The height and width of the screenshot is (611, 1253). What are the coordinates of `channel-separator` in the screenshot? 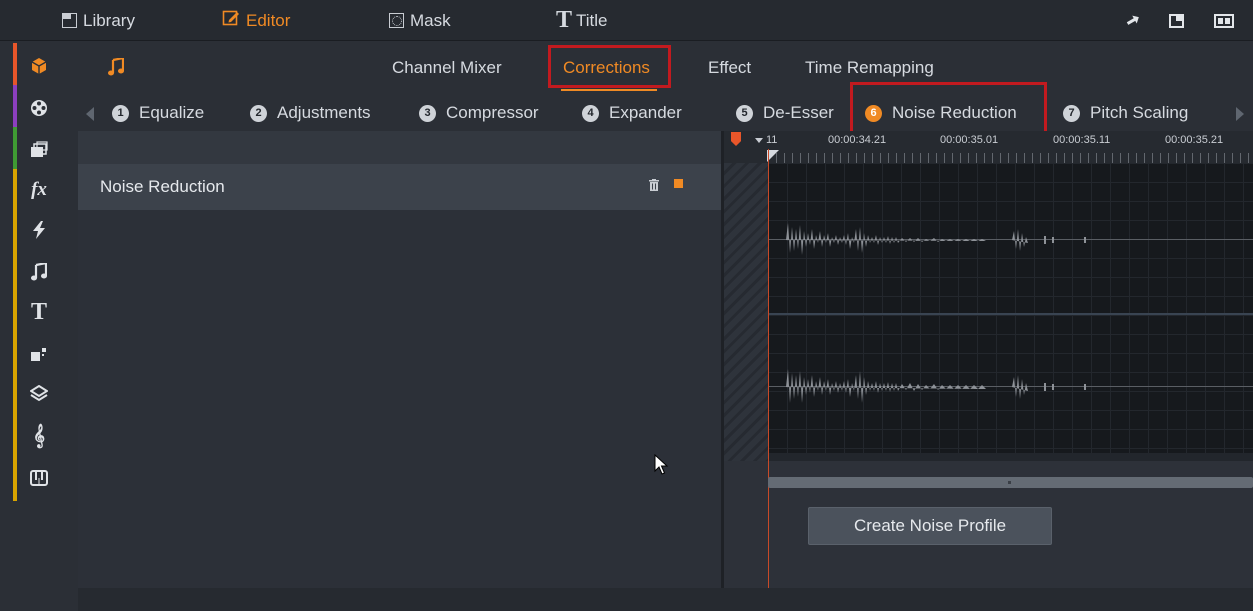 It's located at (1010, 314).